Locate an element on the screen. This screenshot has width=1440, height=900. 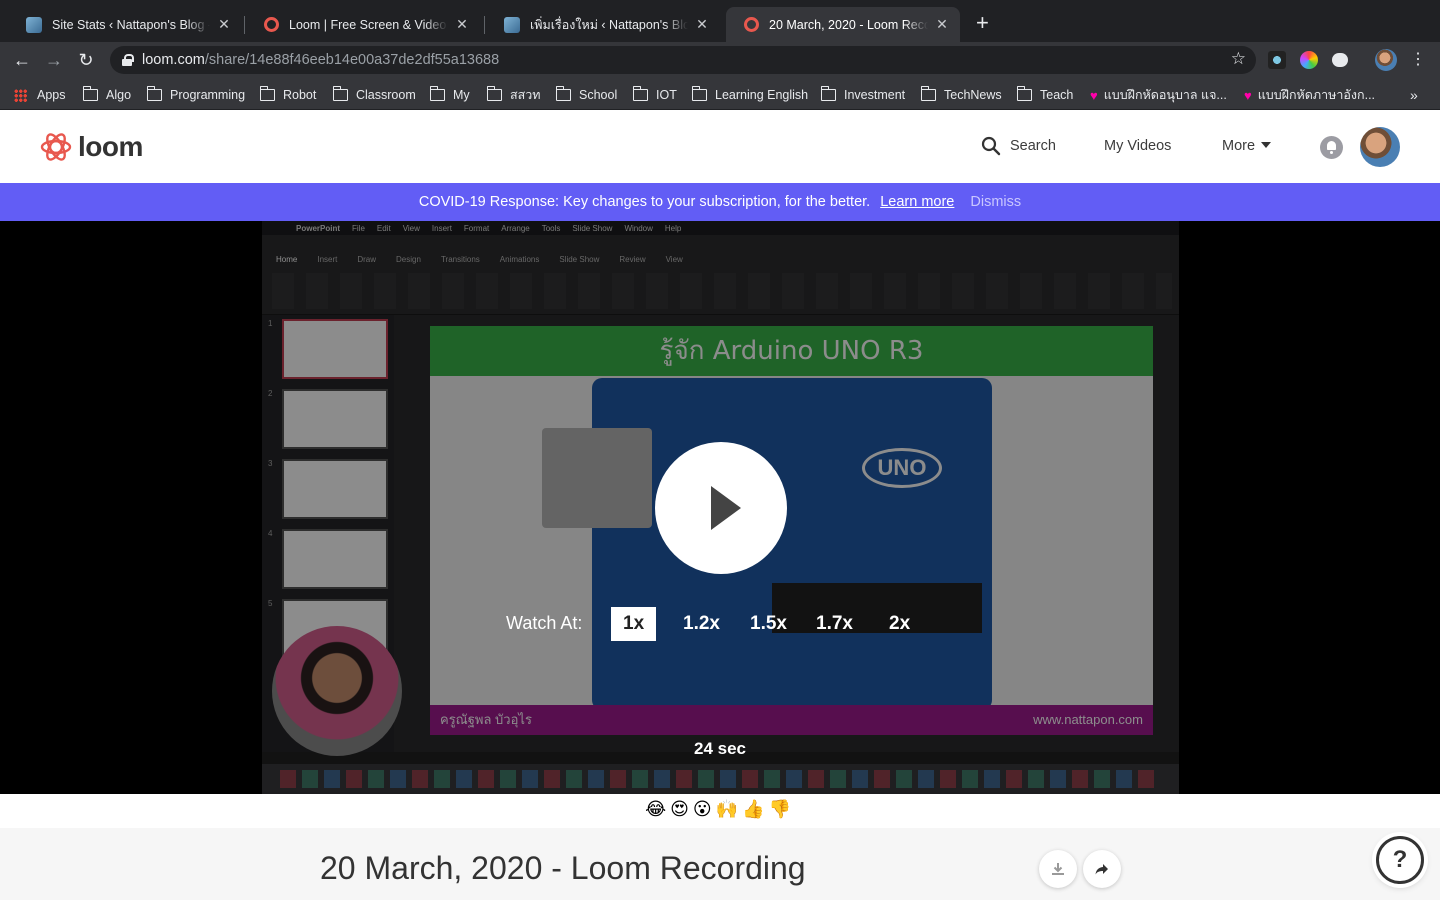
bookmark-folder-learning-english: Learning English is located at coordinates (749, 95).